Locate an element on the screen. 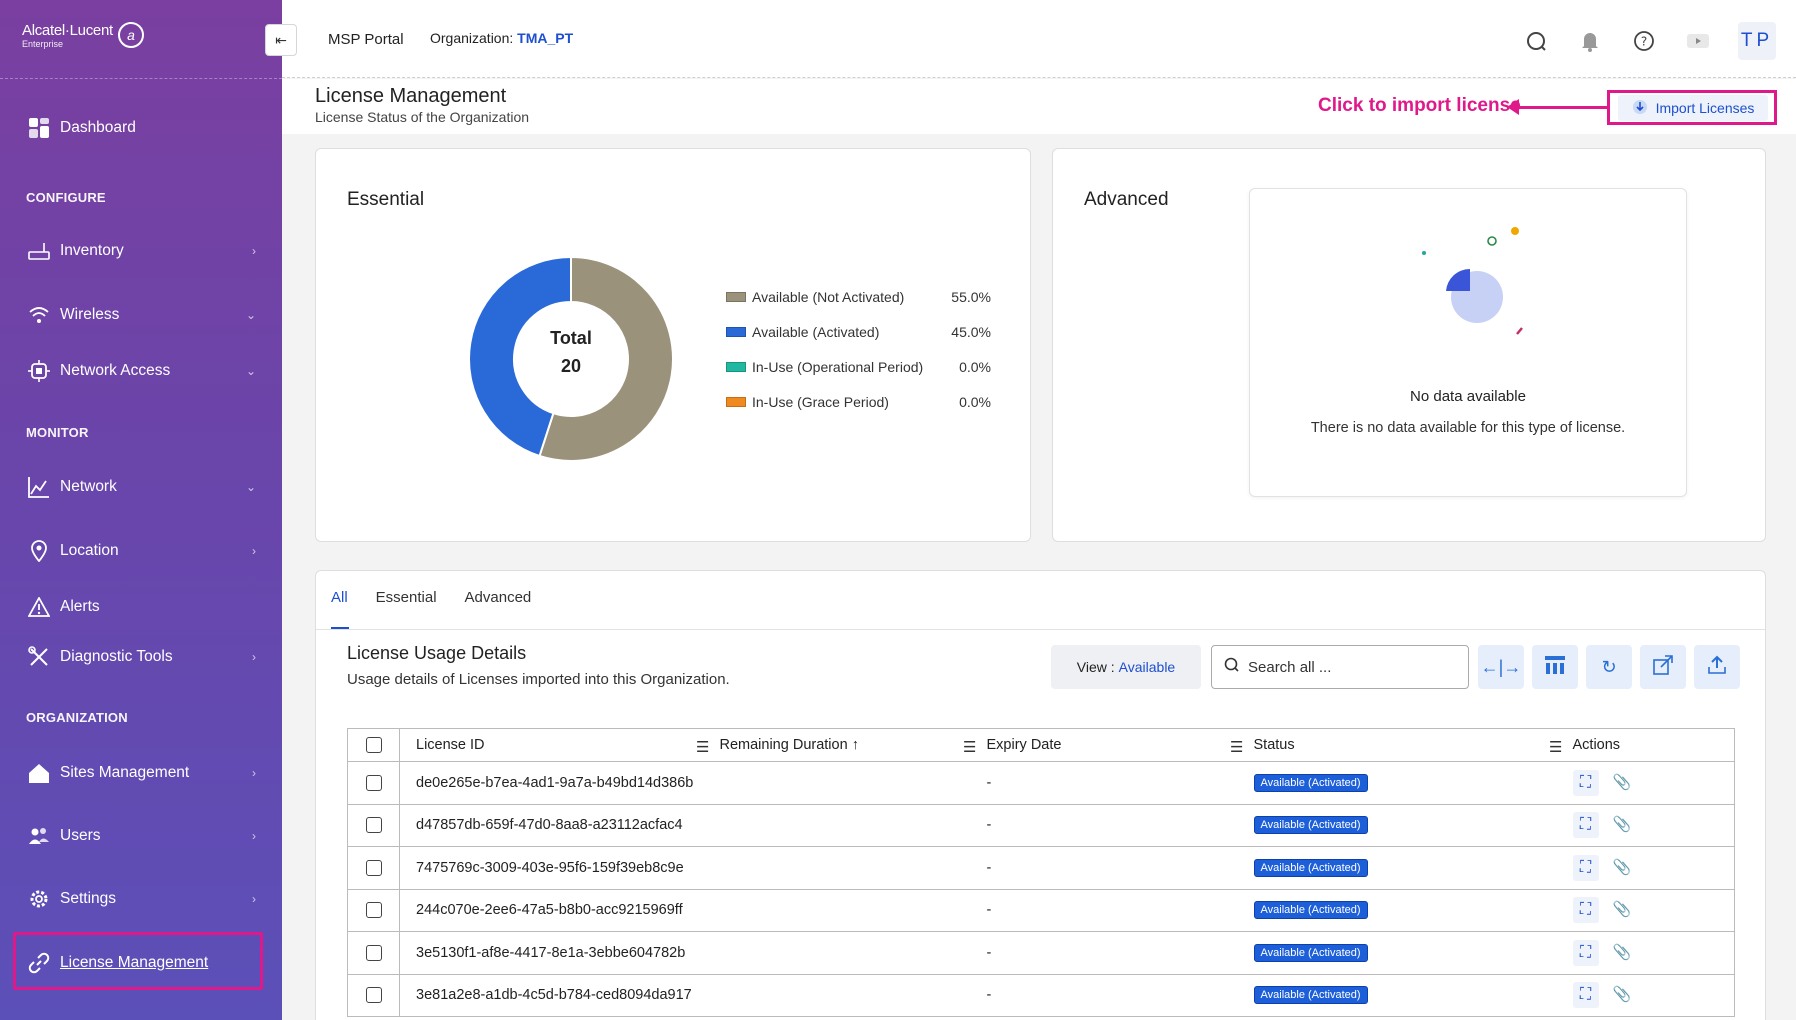  card-title: Advanced is located at coordinates (1126, 199).